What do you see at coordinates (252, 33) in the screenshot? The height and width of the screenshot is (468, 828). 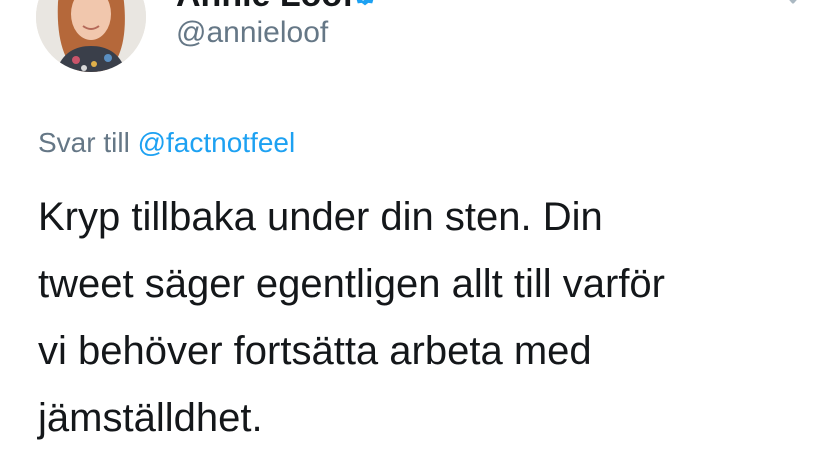 I see `author-handle: @annieloof` at bounding box center [252, 33].